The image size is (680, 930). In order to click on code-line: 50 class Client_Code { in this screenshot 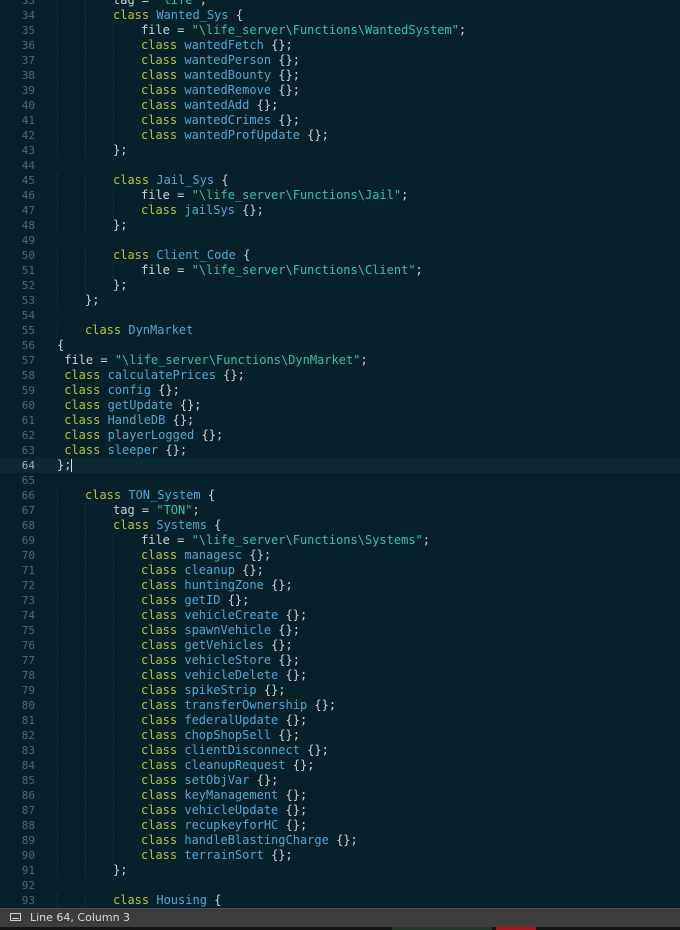, I will do `click(340, 255)`.